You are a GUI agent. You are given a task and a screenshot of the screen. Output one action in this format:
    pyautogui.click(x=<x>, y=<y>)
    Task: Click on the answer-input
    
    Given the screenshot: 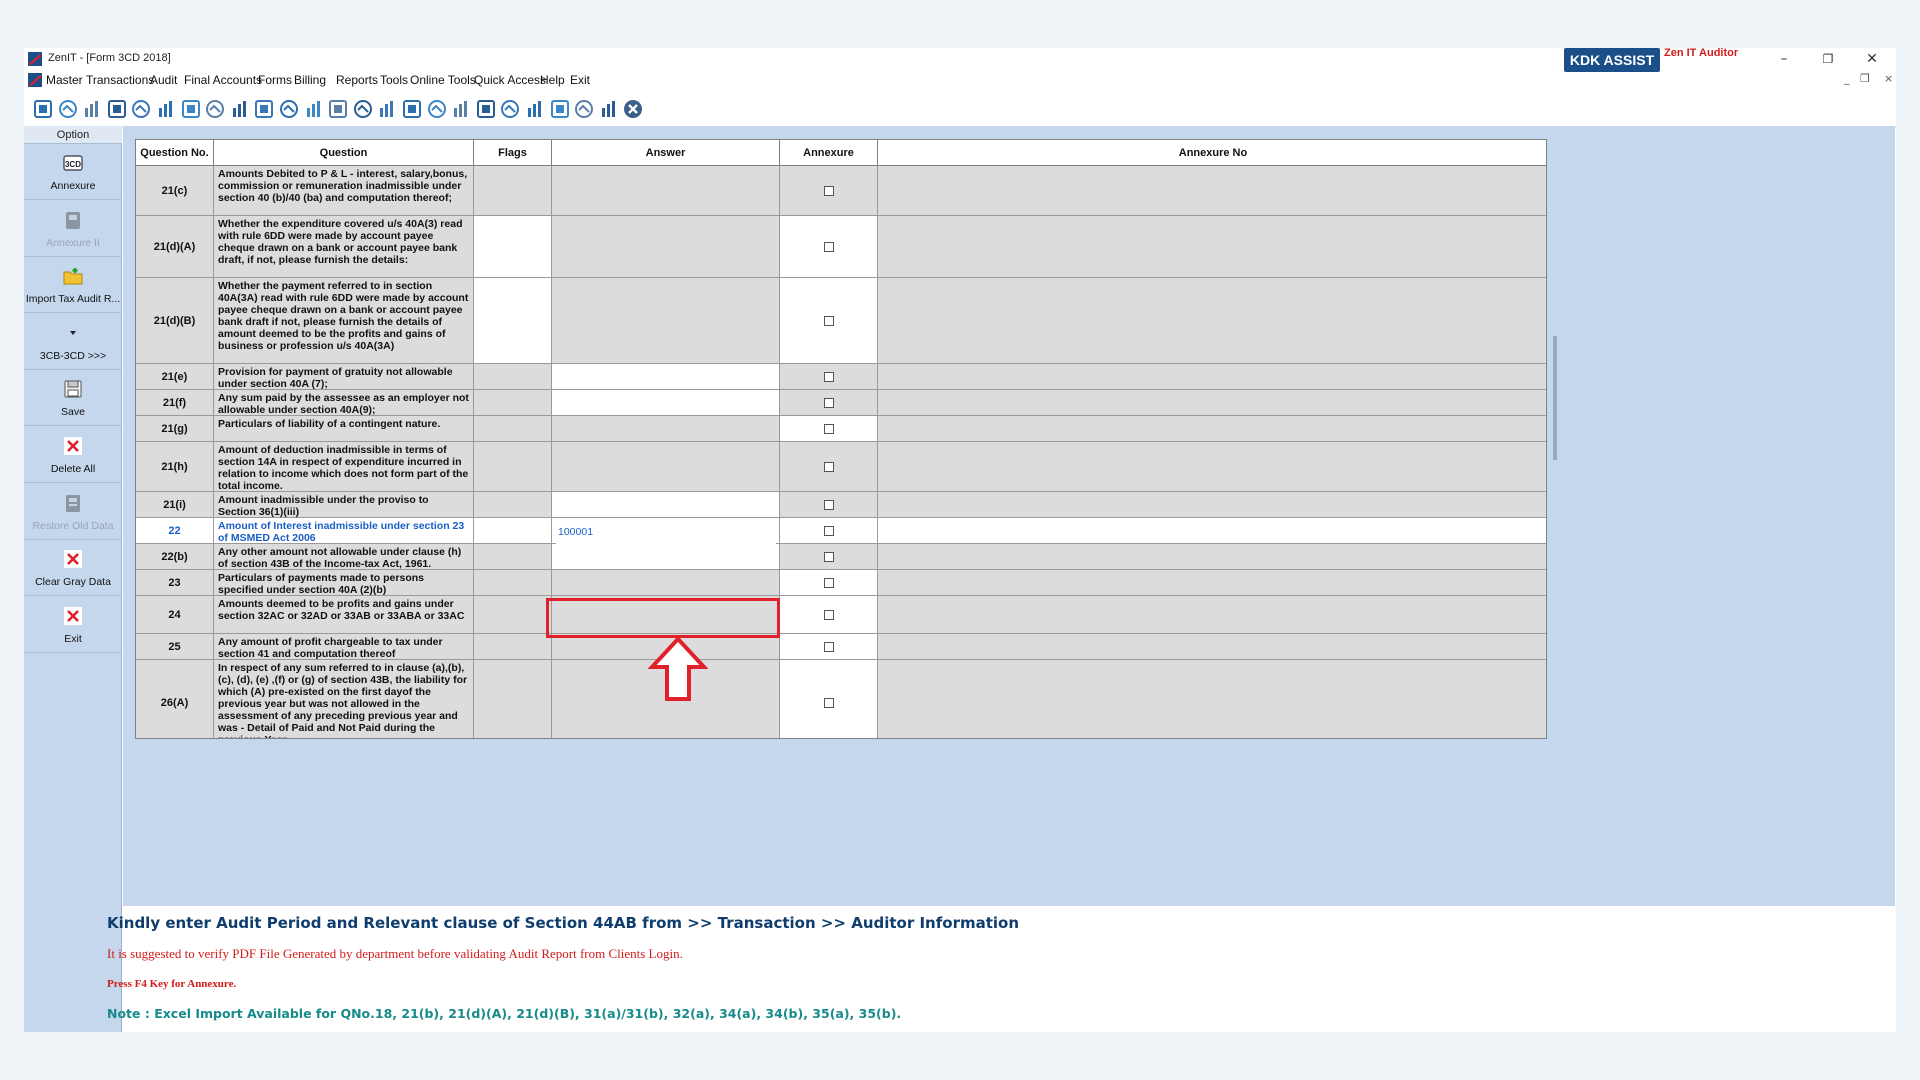 What is the action you would take?
    pyautogui.click(x=666, y=532)
    